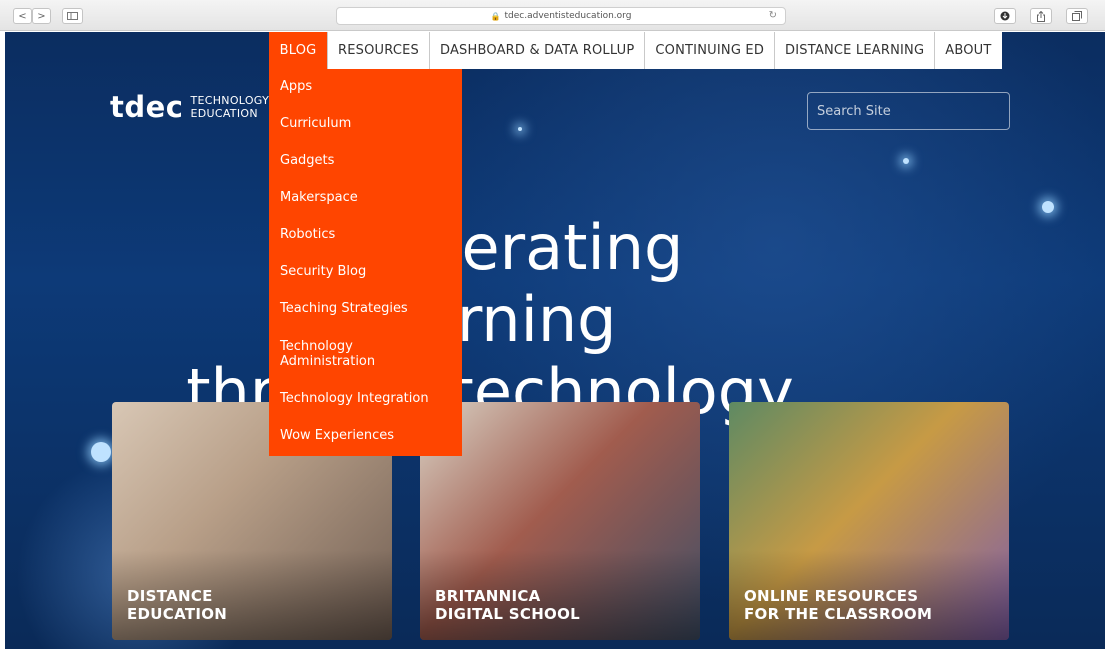 This screenshot has height=649, width=1105. I want to click on card-label: BRITANNICA DIGITAL SCHOOL, so click(555, 605).